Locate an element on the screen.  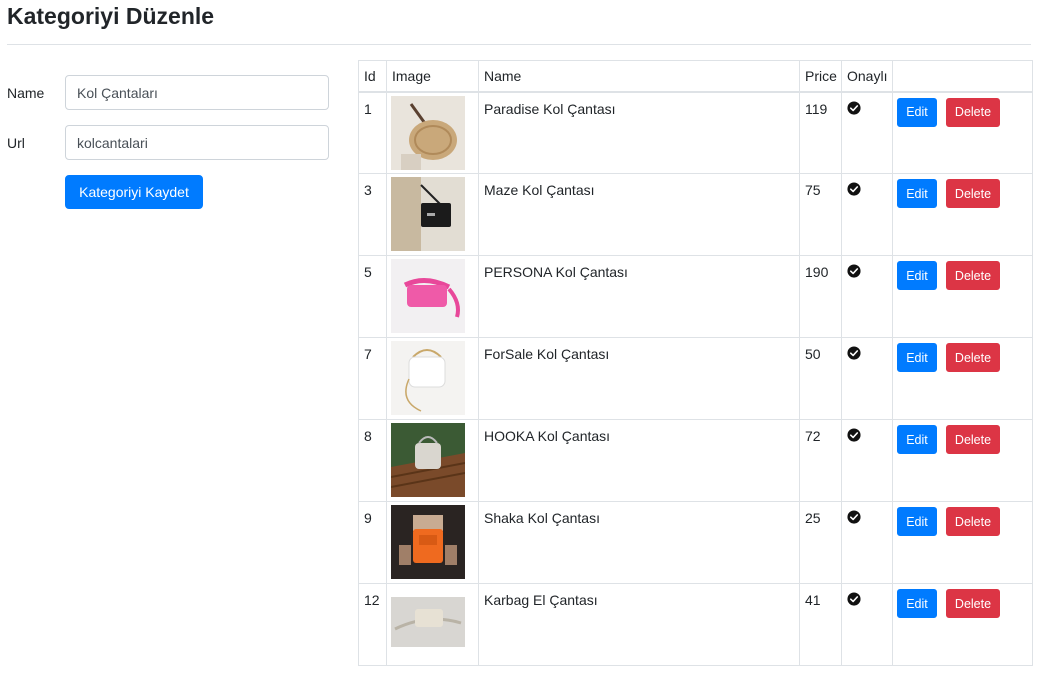
row-price: 190 is located at coordinates (820, 296).